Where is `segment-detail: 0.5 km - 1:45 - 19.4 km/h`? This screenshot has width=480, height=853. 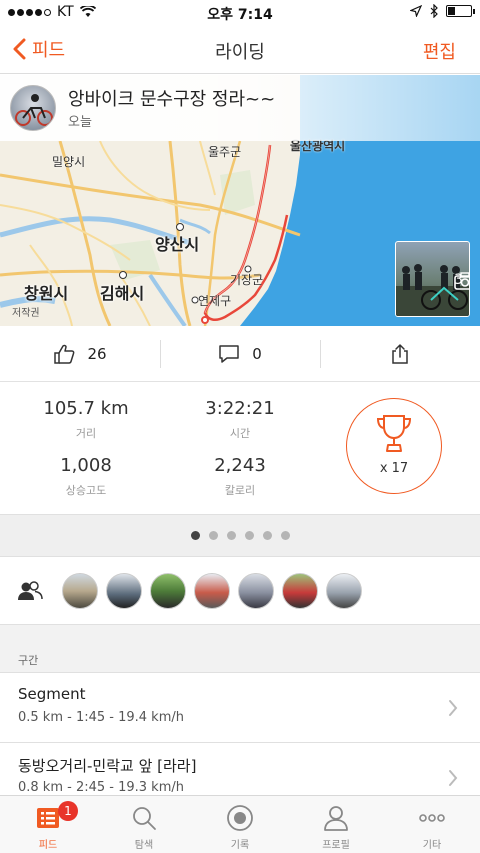
segment-detail: 0.5 km - 1:45 - 19.4 km/h is located at coordinates (101, 717).